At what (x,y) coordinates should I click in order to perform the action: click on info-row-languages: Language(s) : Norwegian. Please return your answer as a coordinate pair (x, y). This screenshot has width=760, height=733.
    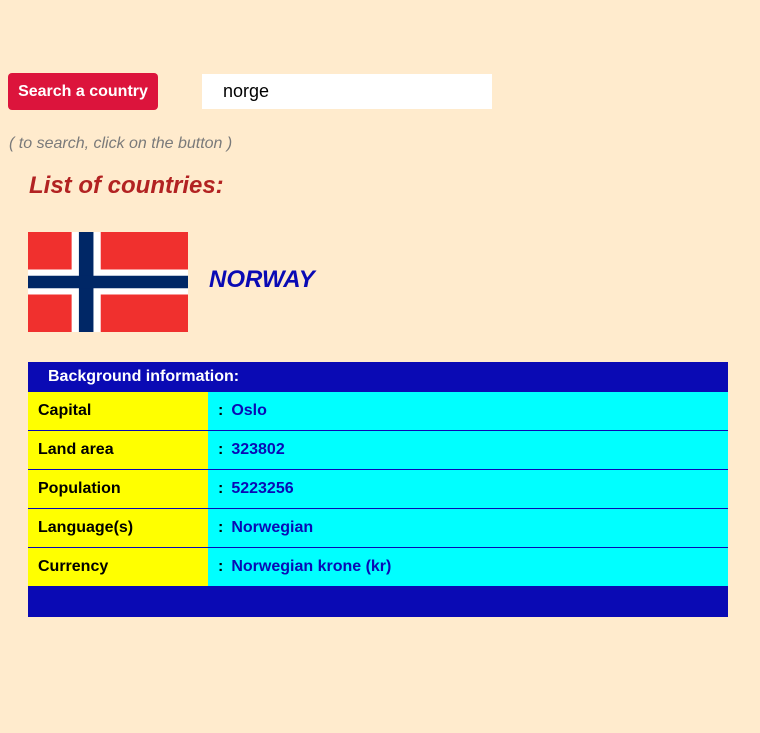
    Looking at the image, I should click on (378, 528).